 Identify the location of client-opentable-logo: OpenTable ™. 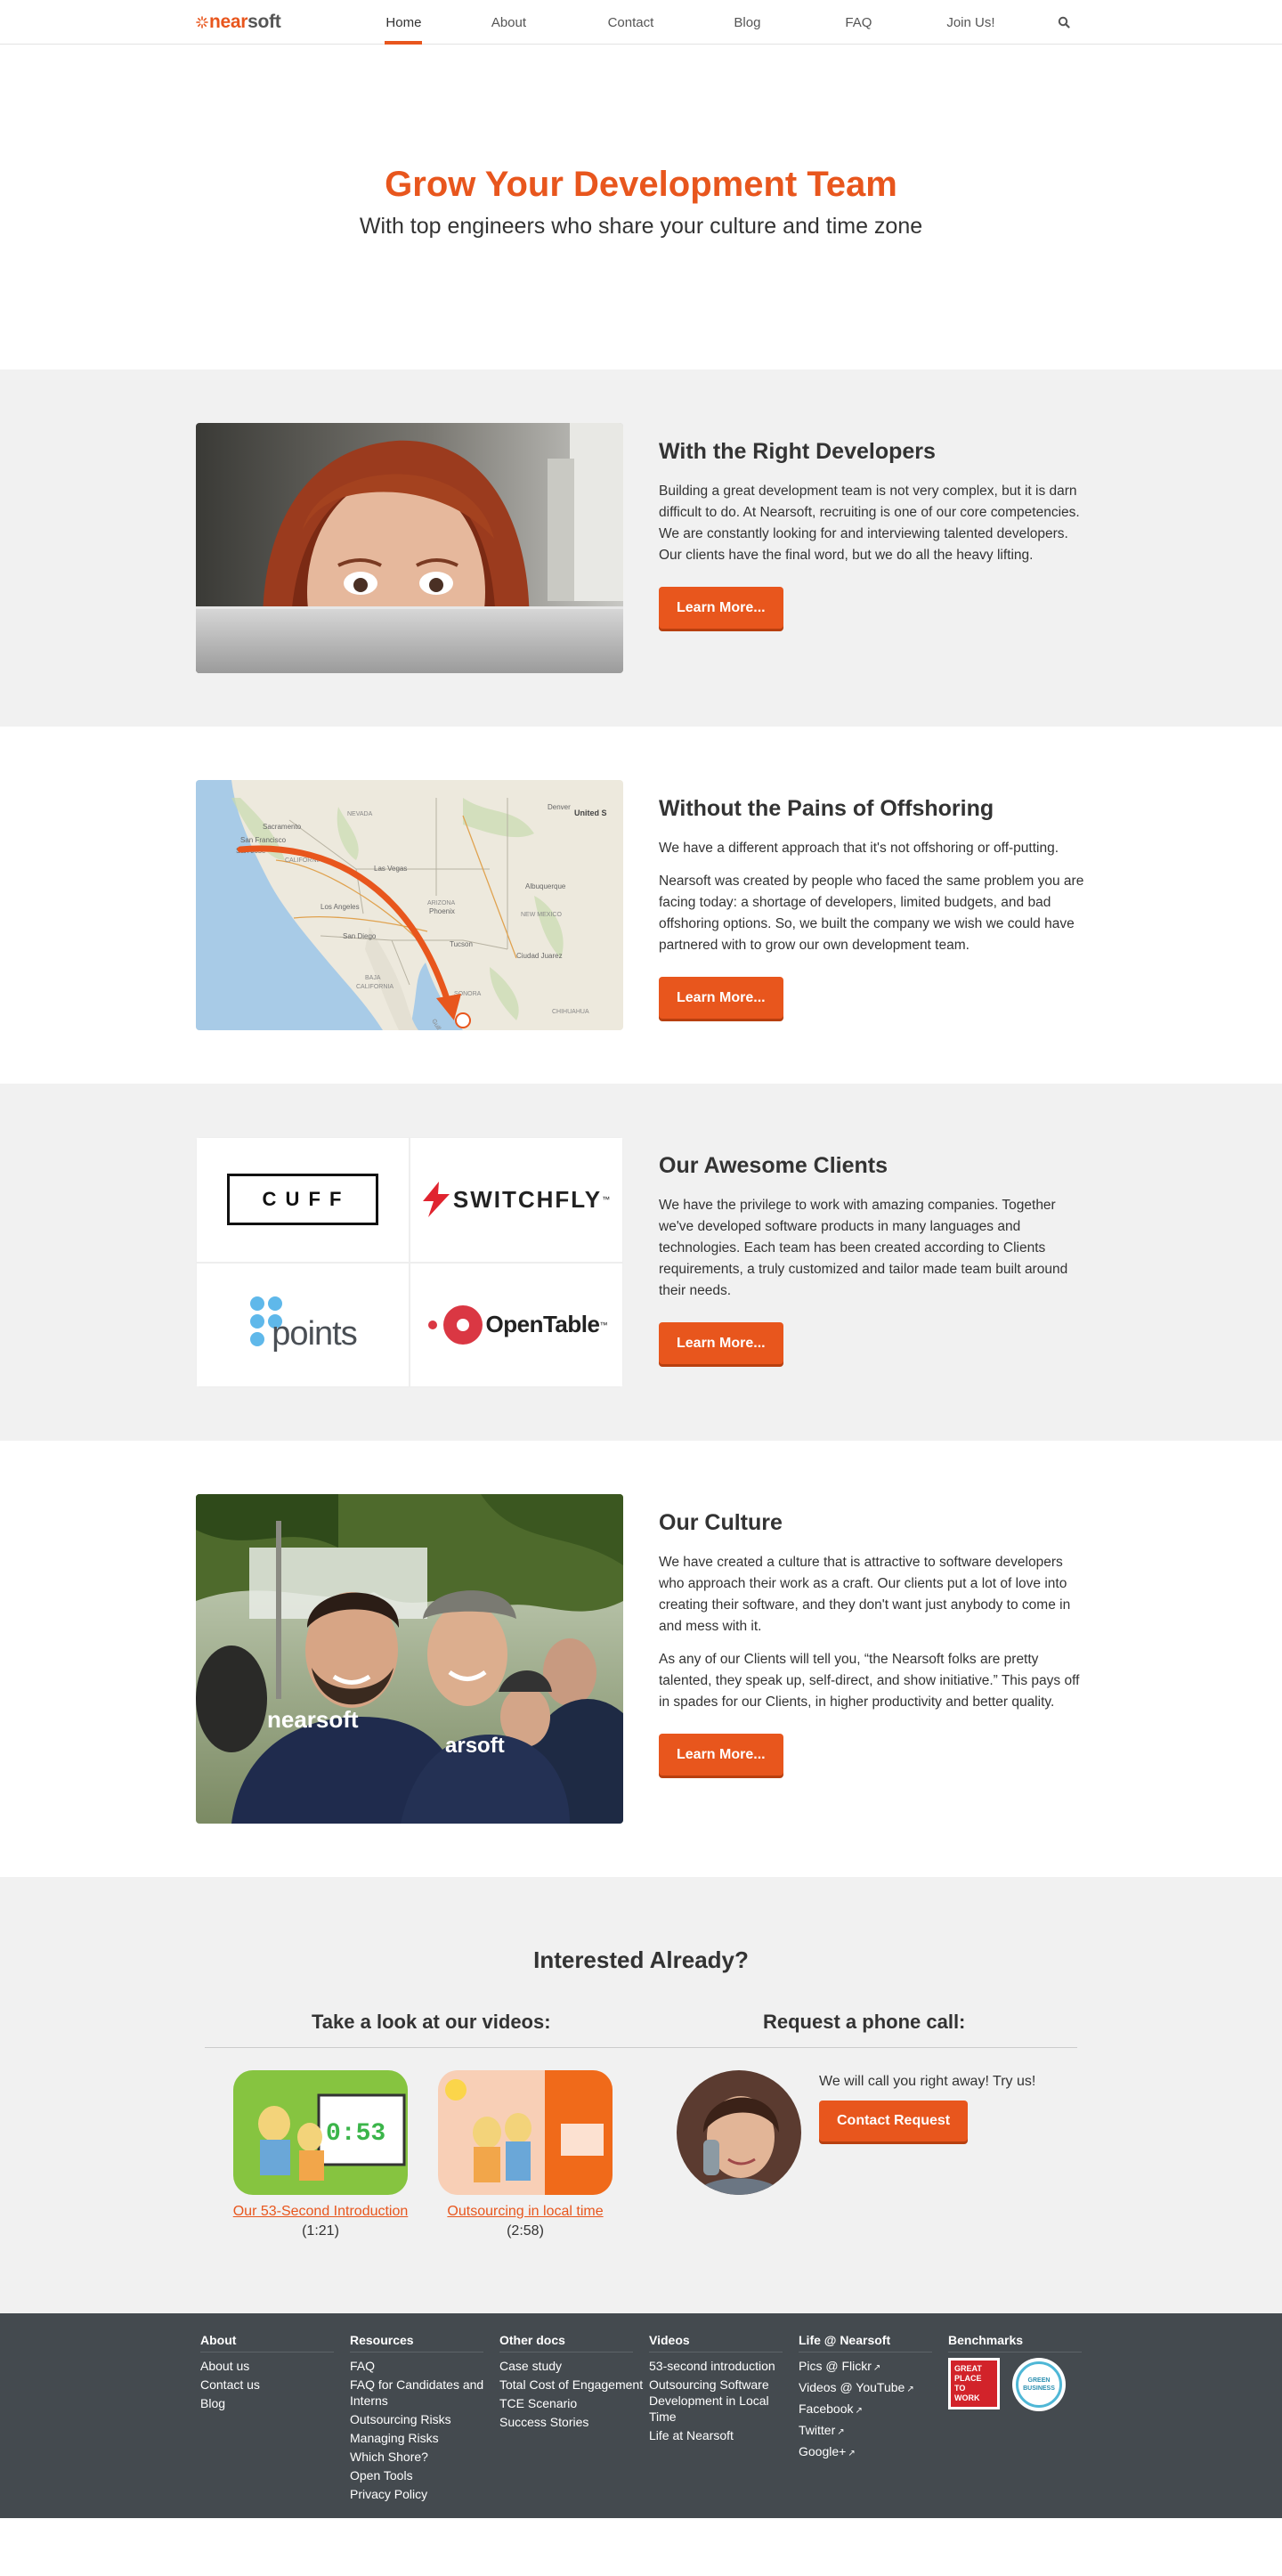
(516, 1324).